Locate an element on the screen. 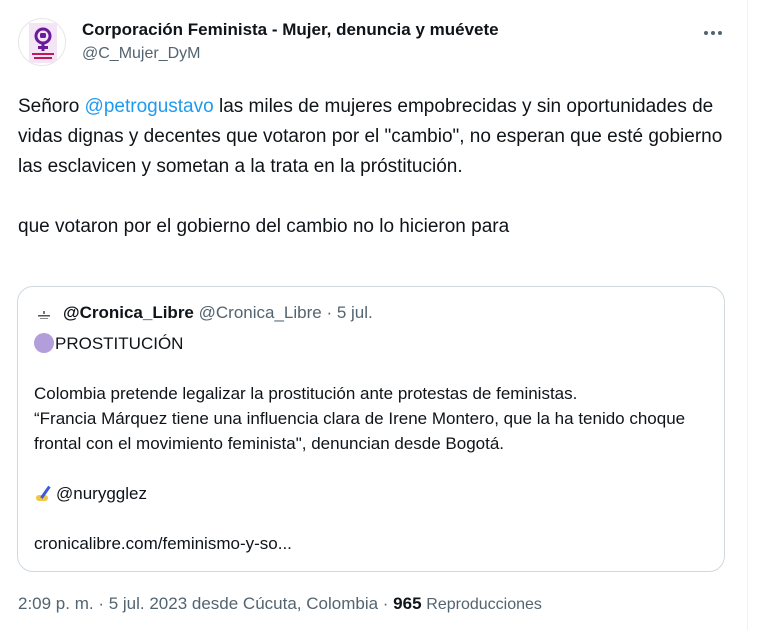 The width and height of the screenshot is (757, 630). tweet-time: 2:09 p. m. is located at coordinates (56, 603).